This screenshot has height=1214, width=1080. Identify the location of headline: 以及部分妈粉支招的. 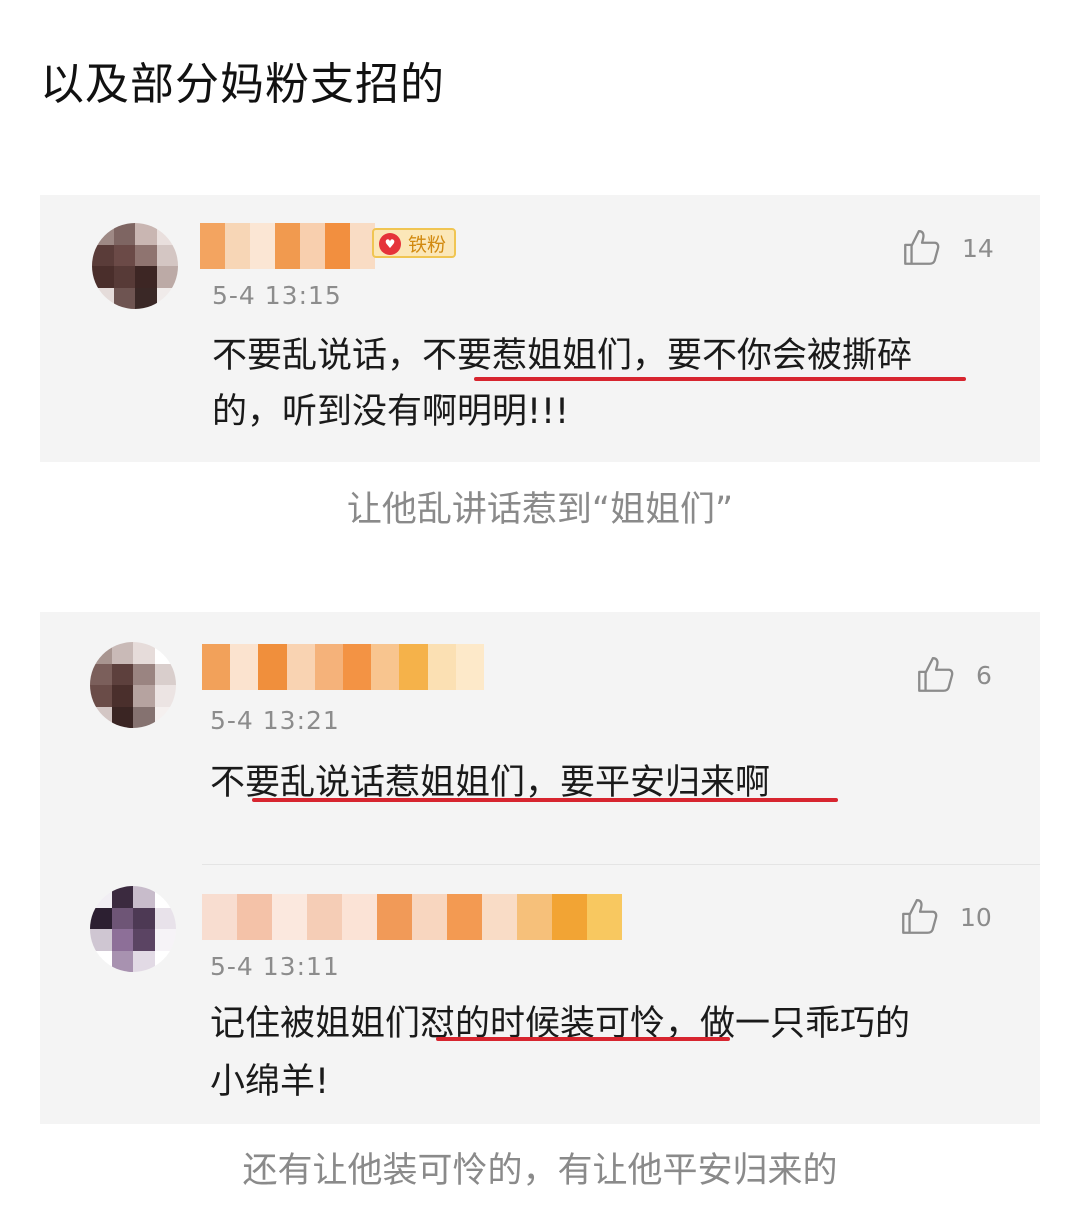
(242, 84).